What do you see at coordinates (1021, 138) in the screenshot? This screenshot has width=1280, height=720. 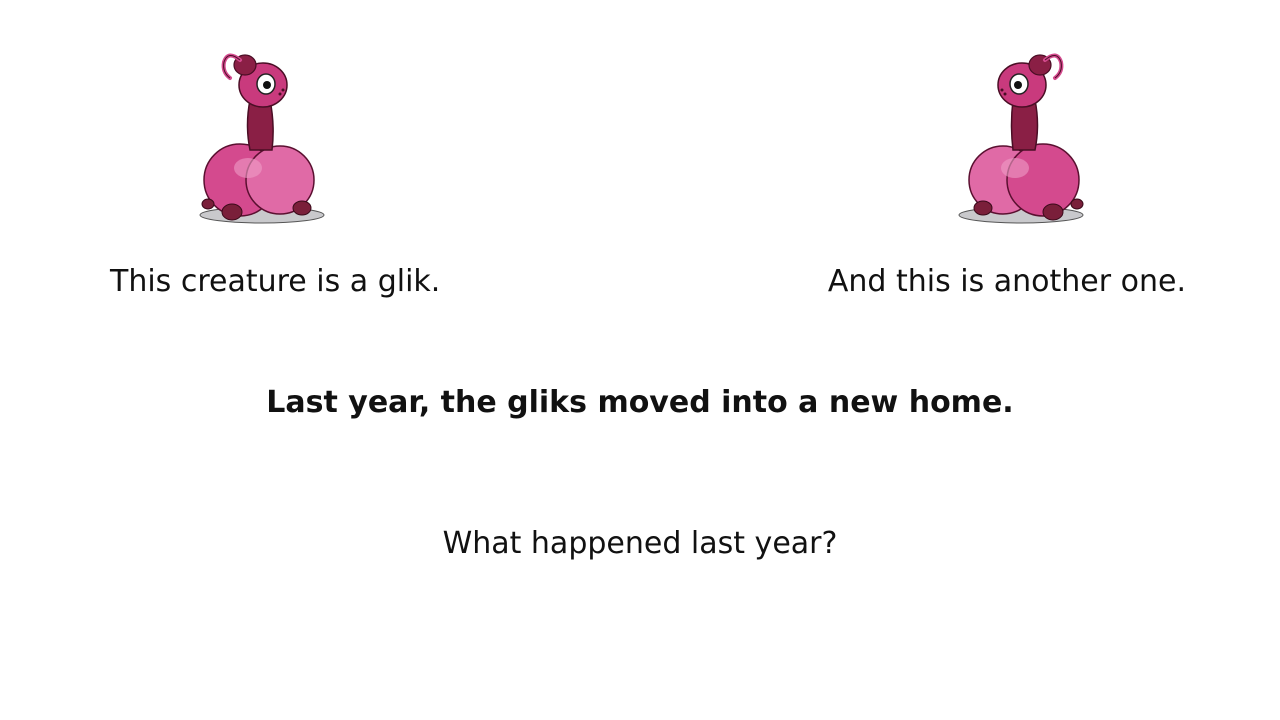 I see `glik-creature-right-svg` at bounding box center [1021, 138].